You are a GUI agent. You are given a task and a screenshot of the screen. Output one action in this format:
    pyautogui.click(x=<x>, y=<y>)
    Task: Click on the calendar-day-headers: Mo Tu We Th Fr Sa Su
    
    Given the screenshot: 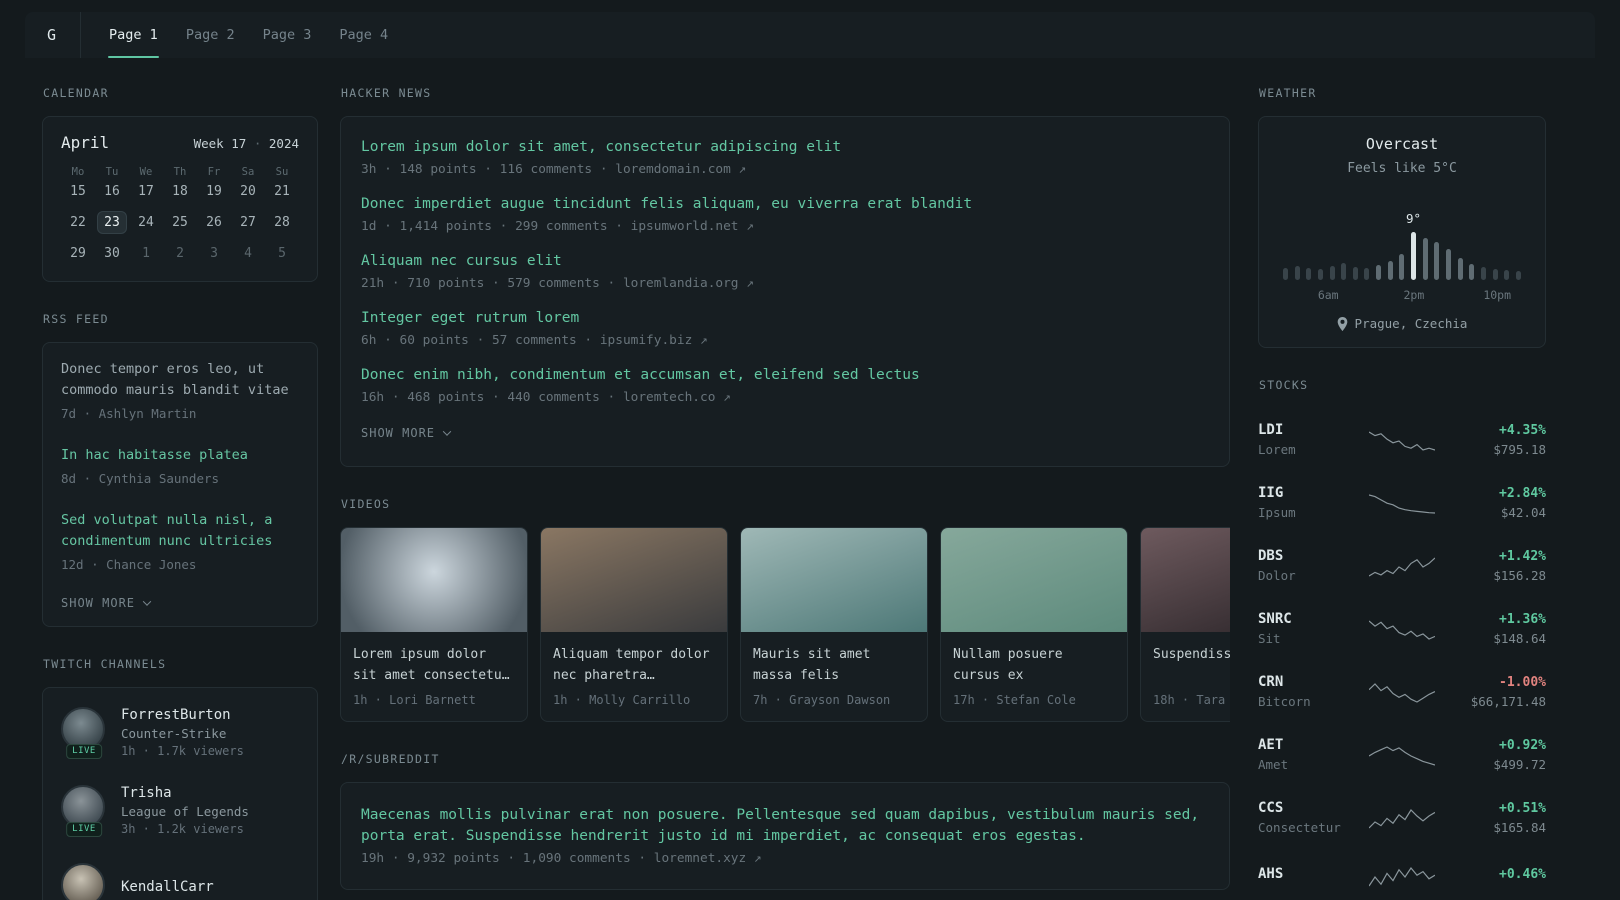 What is the action you would take?
    pyautogui.click(x=180, y=173)
    